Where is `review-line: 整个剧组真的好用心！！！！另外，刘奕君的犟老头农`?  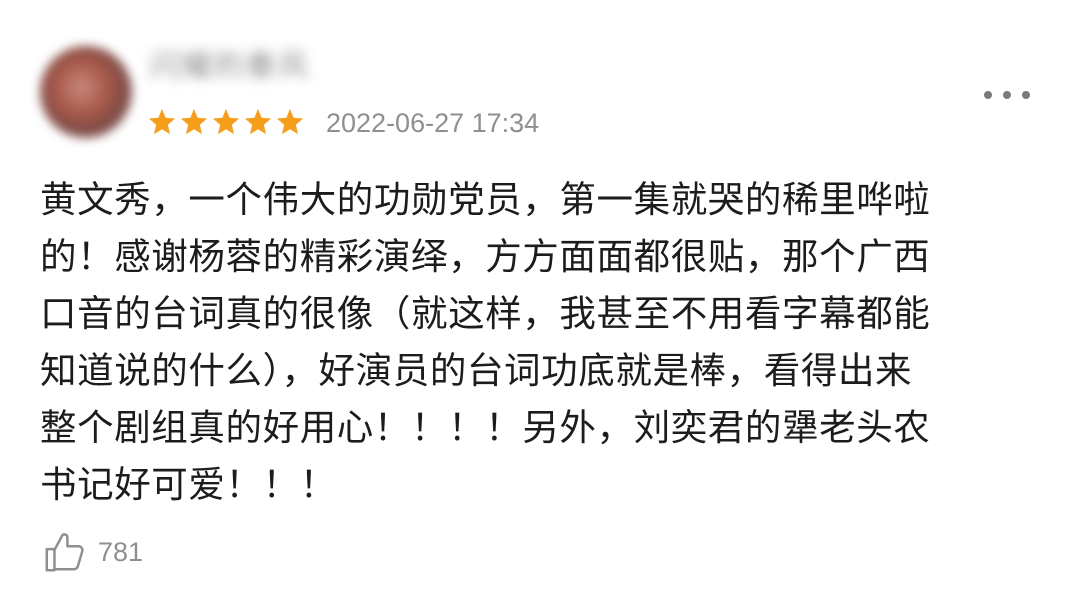 review-line: 整个剧组真的好用心！！！！另外，刘奕君的犟老头农 is located at coordinates (485, 427).